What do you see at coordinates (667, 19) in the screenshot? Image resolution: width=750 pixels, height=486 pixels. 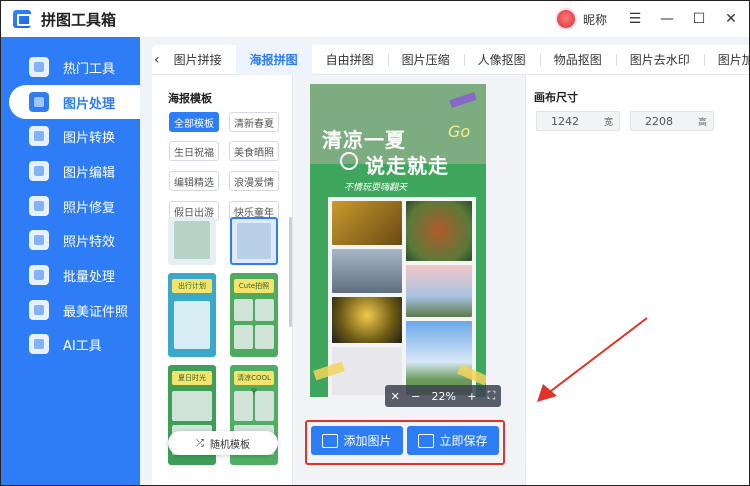 I see `minimize-icon: —` at bounding box center [667, 19].